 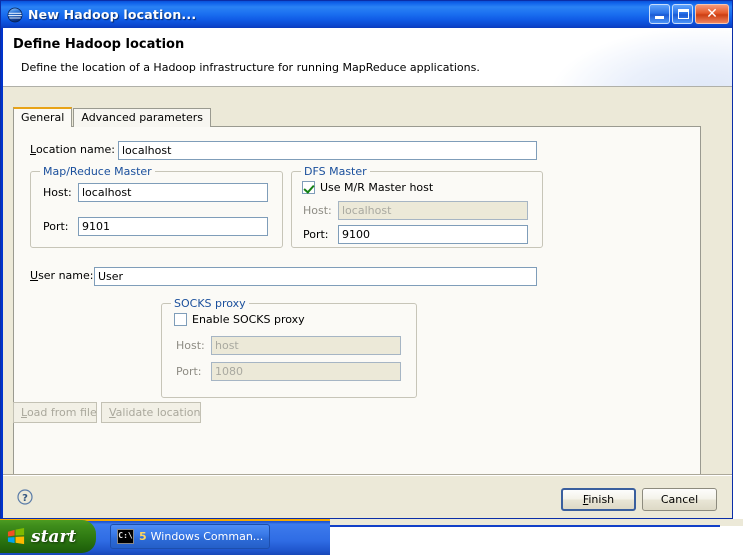 I want to click on mr-host-label: Host:, so click(x=57, y=192).